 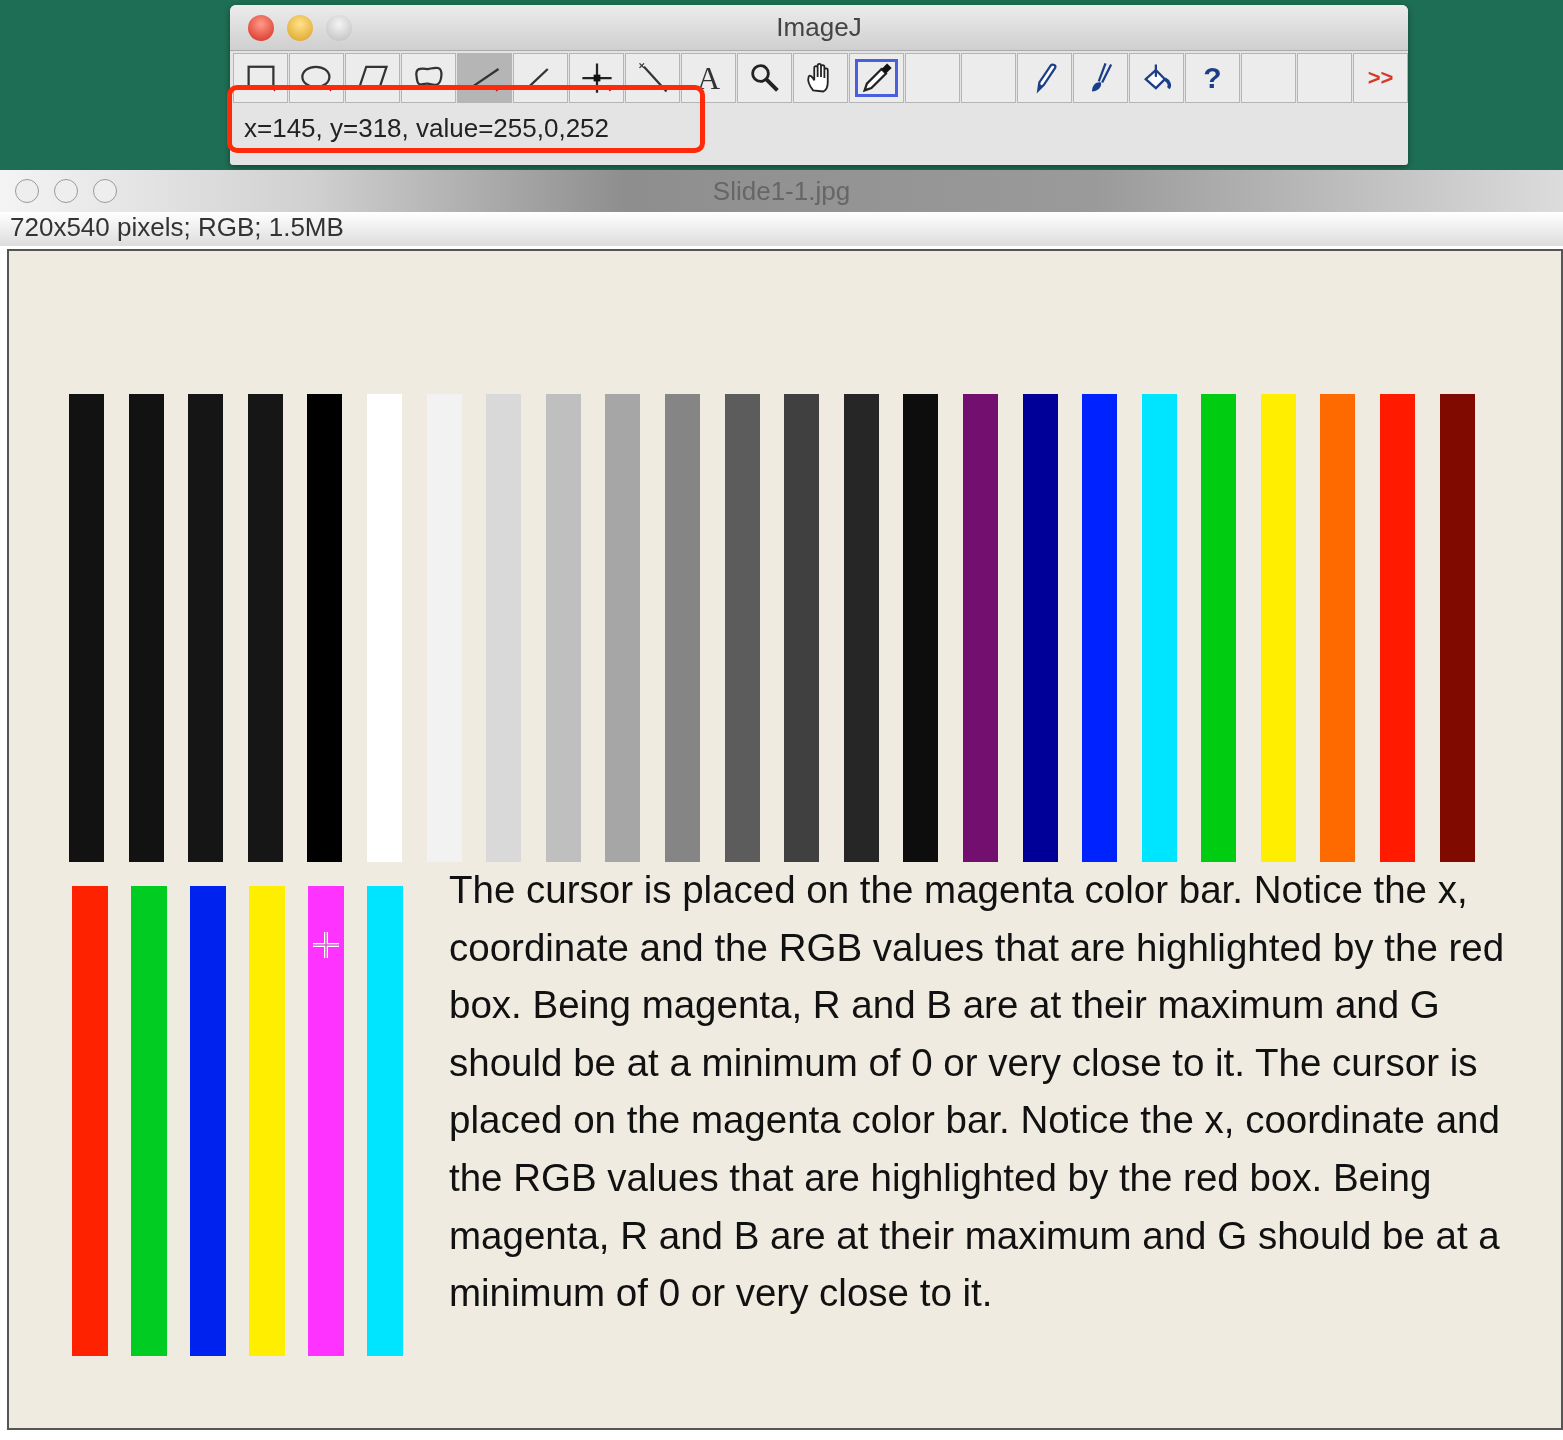 What do you see at coordinates (177, 227) in the screenshot?
I see `image-info: 720x540 pixels; RGB; 1.5MB` at bounding box center [177, 227].